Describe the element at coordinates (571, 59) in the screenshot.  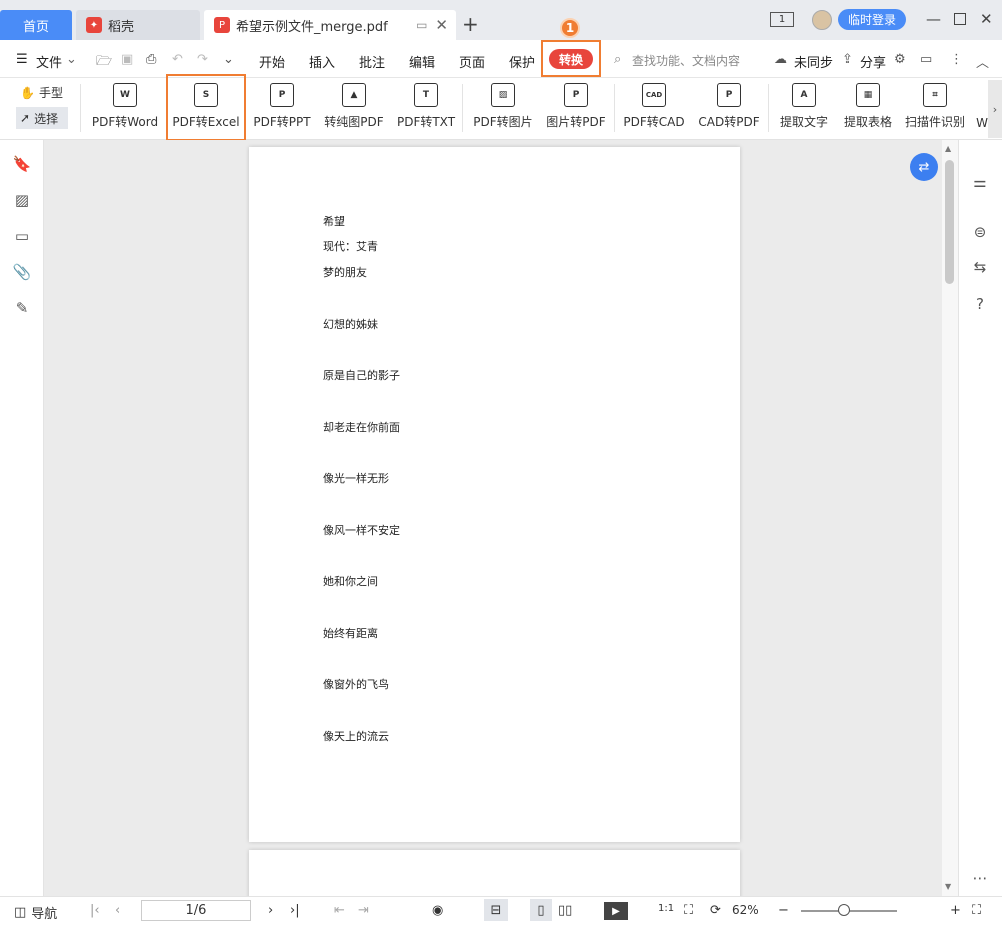
I see `menu-convert: 转换` at that location.